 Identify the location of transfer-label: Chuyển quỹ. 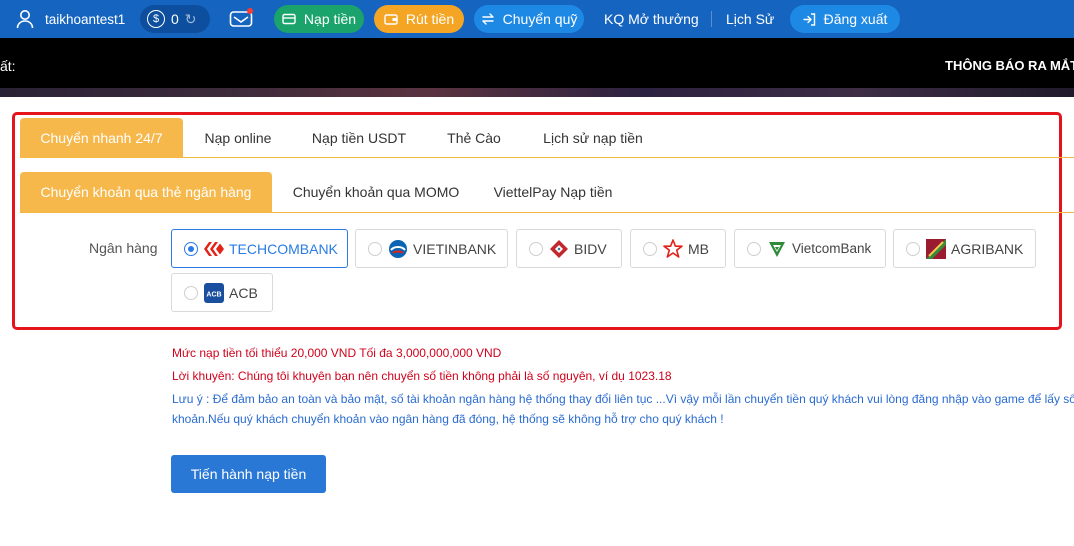
(540, 19).